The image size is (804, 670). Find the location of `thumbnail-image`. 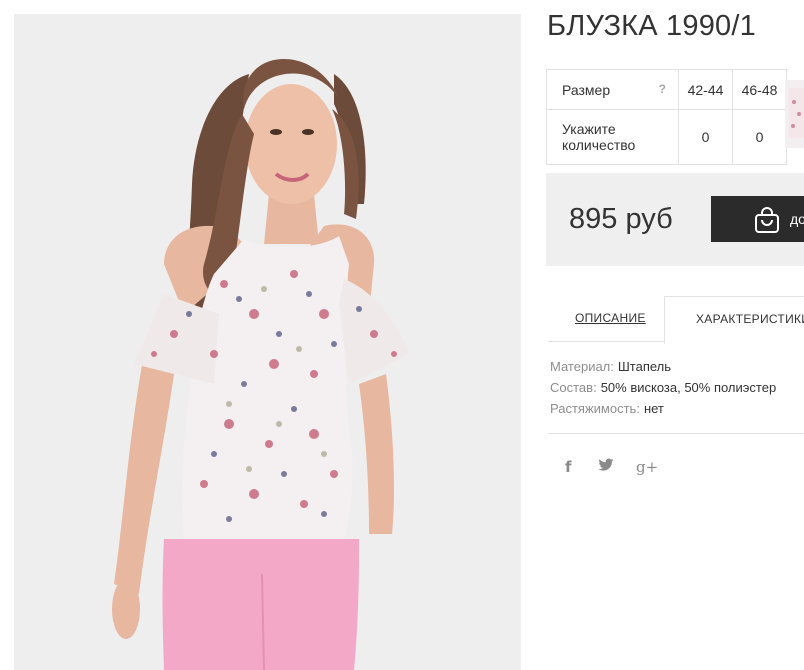

thumbnail-image is located at coordinates (796, 113).